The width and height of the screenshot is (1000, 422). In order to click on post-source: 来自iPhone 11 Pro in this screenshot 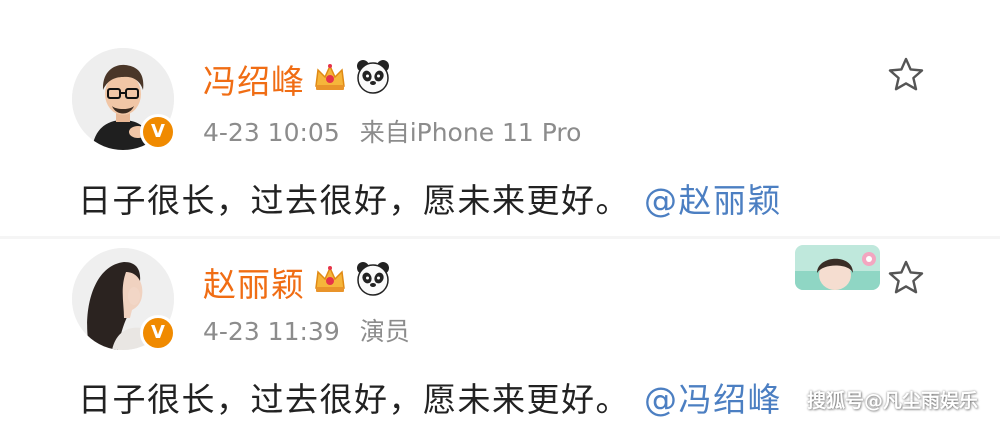, I will do `click(470, 132)`.